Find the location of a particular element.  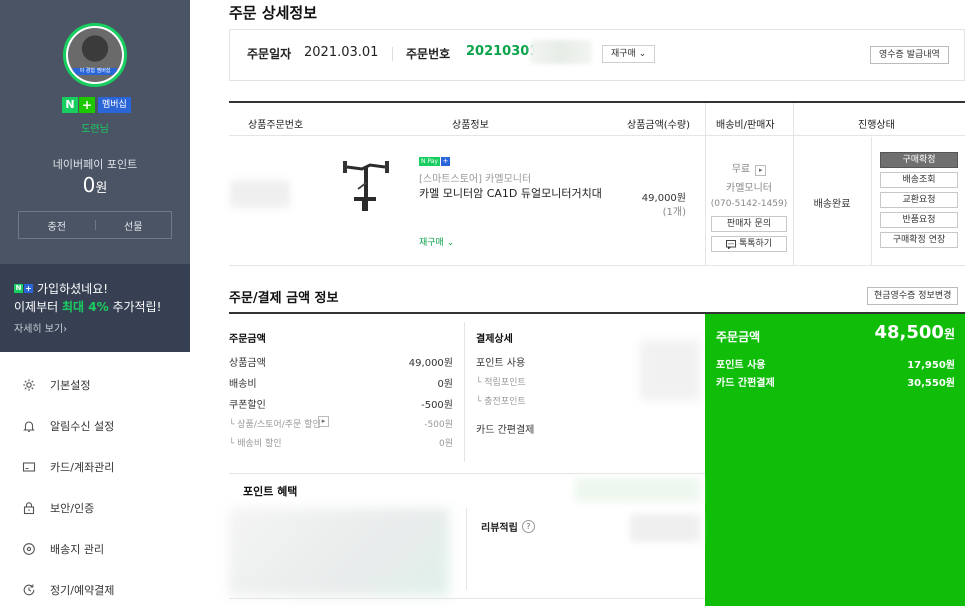

charge-button: 충전 is located at coordinates (57, 225).